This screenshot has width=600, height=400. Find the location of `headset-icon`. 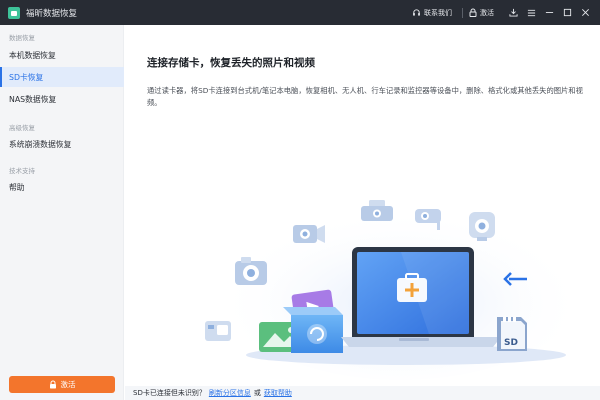

headset-icon is located at coordinates (416, 12).